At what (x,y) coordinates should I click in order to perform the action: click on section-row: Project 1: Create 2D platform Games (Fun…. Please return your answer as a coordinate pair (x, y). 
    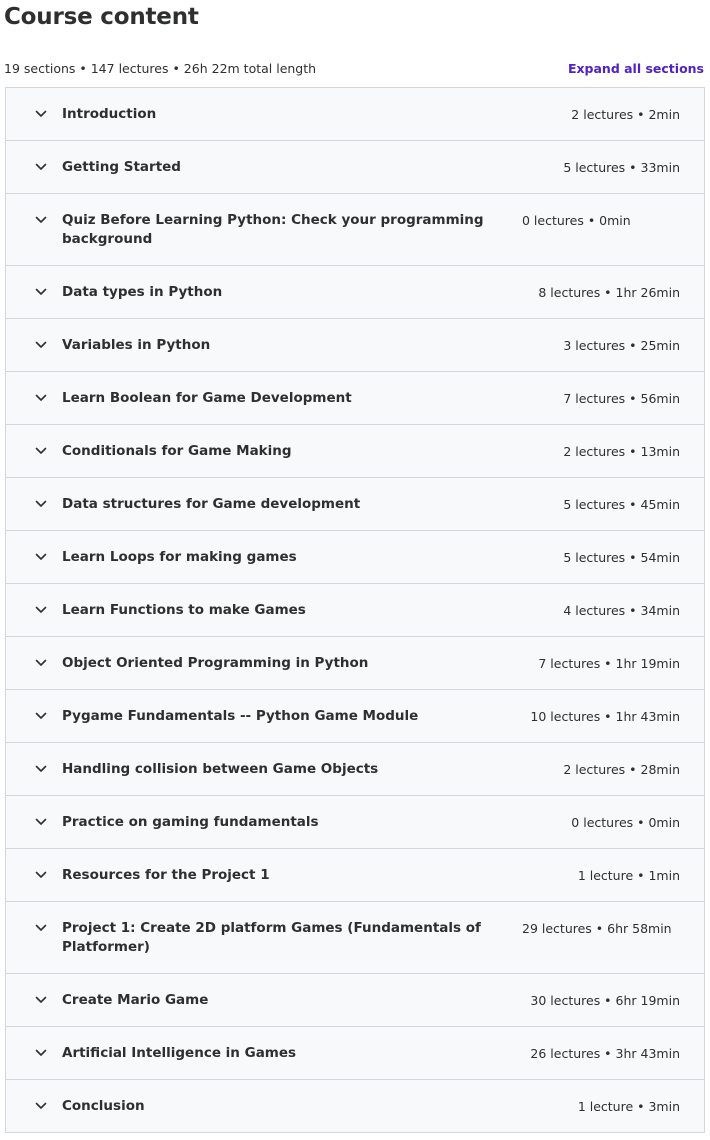
    Looking at the image, I should click on (355, 938).